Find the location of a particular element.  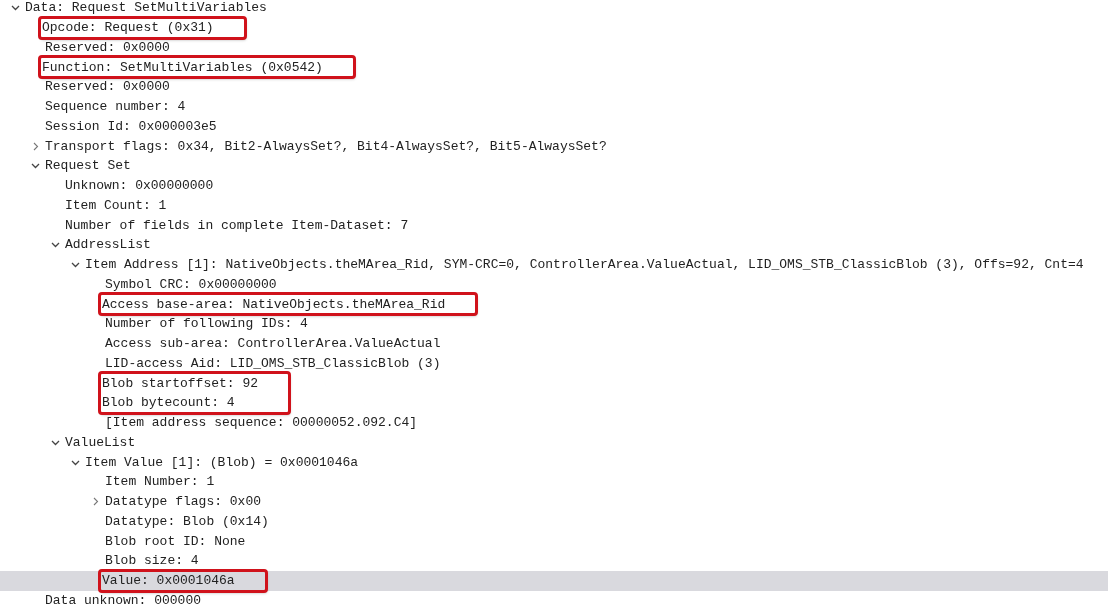

tree-item: Sequence number: 4 is located at coordinates (116, 107).